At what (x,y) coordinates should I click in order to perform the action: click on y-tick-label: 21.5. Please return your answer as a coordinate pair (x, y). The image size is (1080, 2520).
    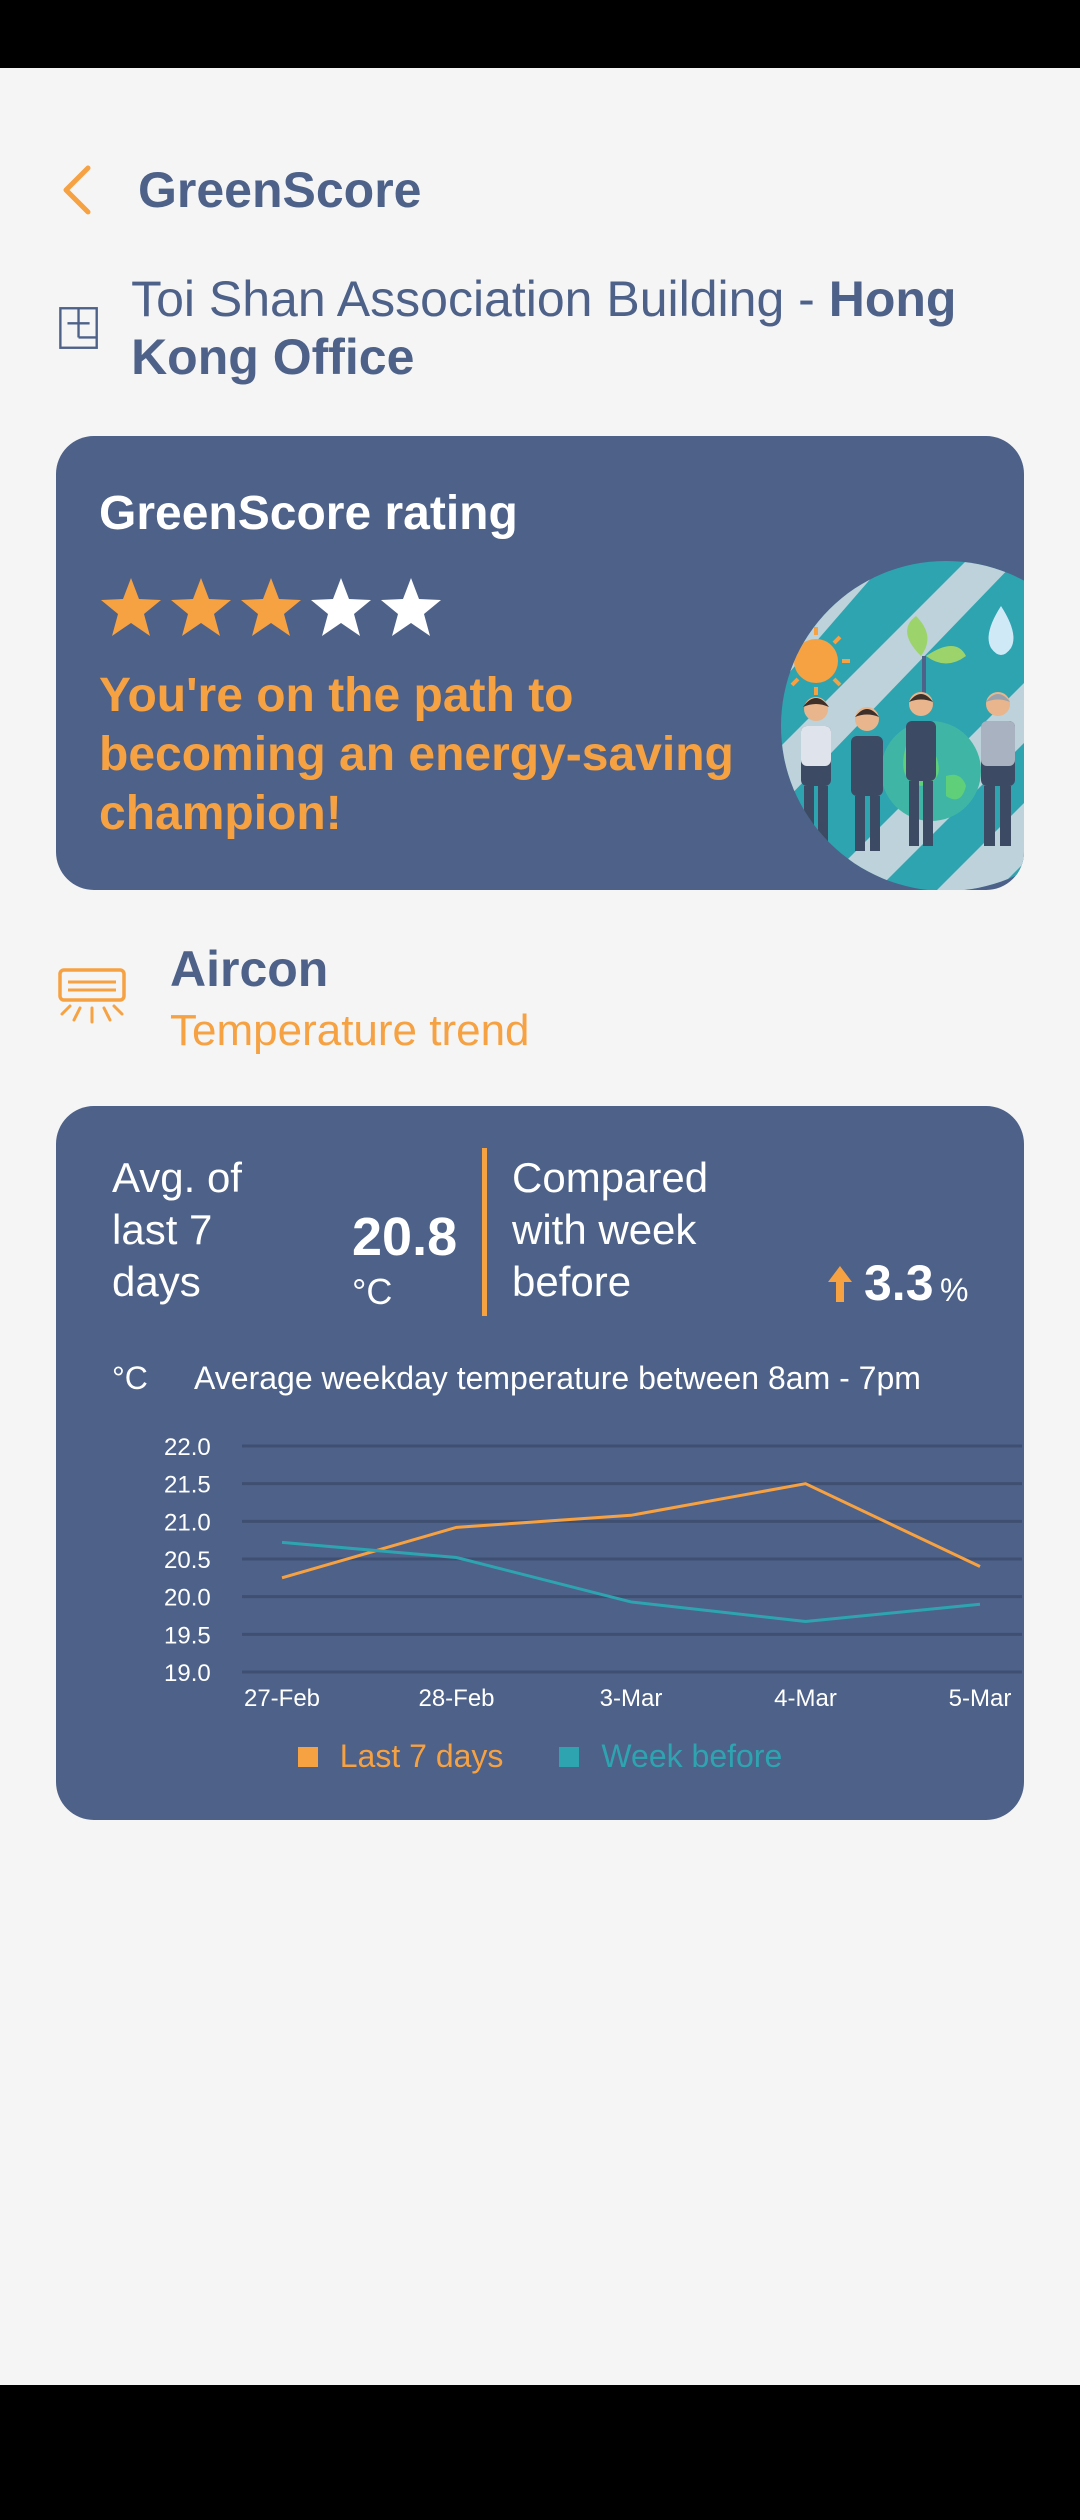
    Looking at the image, I should click on (187, 1485).